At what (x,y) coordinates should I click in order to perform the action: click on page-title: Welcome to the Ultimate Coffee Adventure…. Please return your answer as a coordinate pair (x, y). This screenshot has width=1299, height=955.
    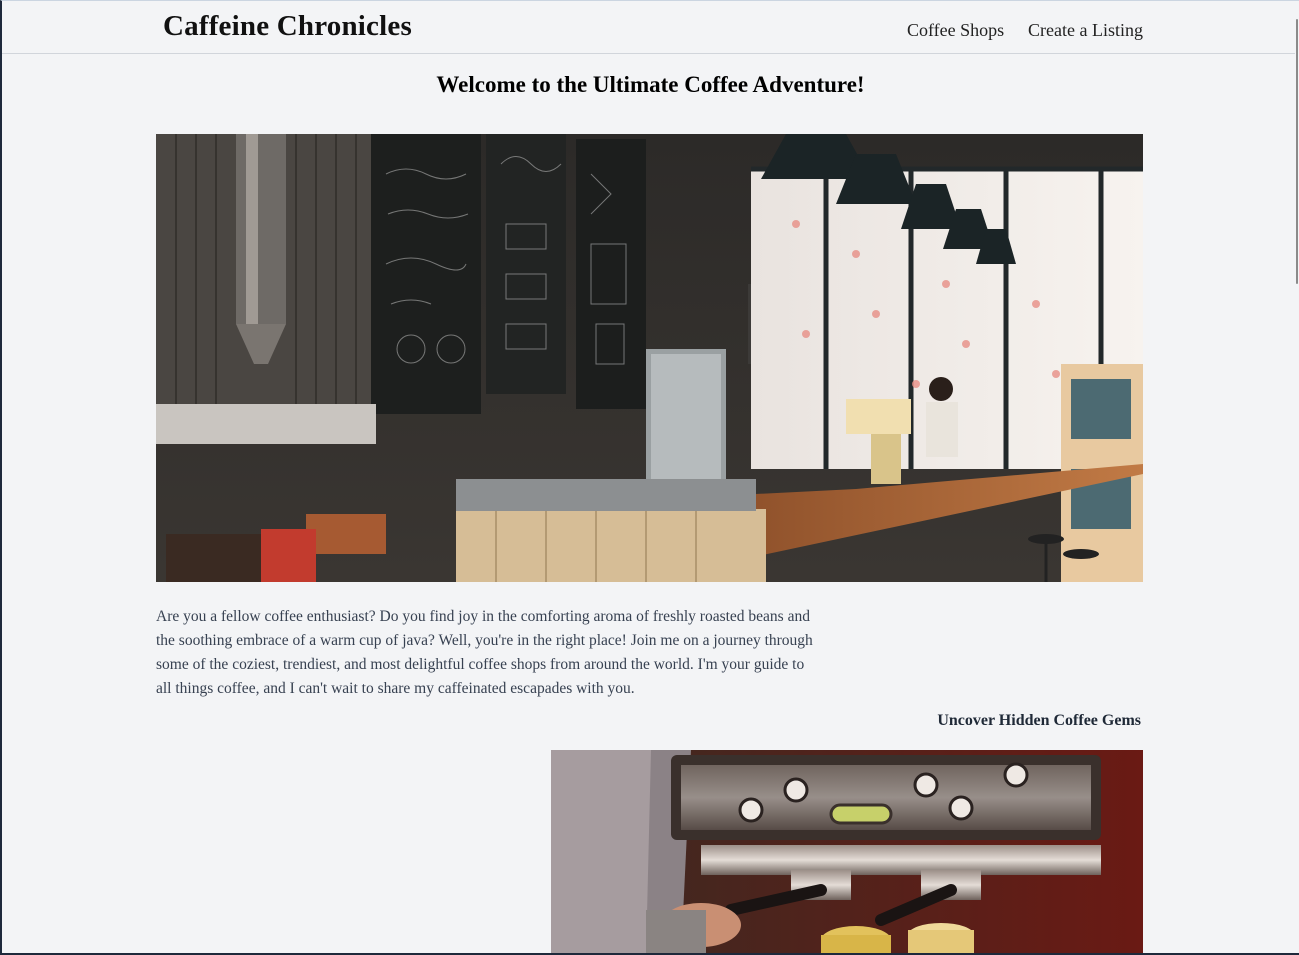
    Looking at the image, I should click on (650, 84).